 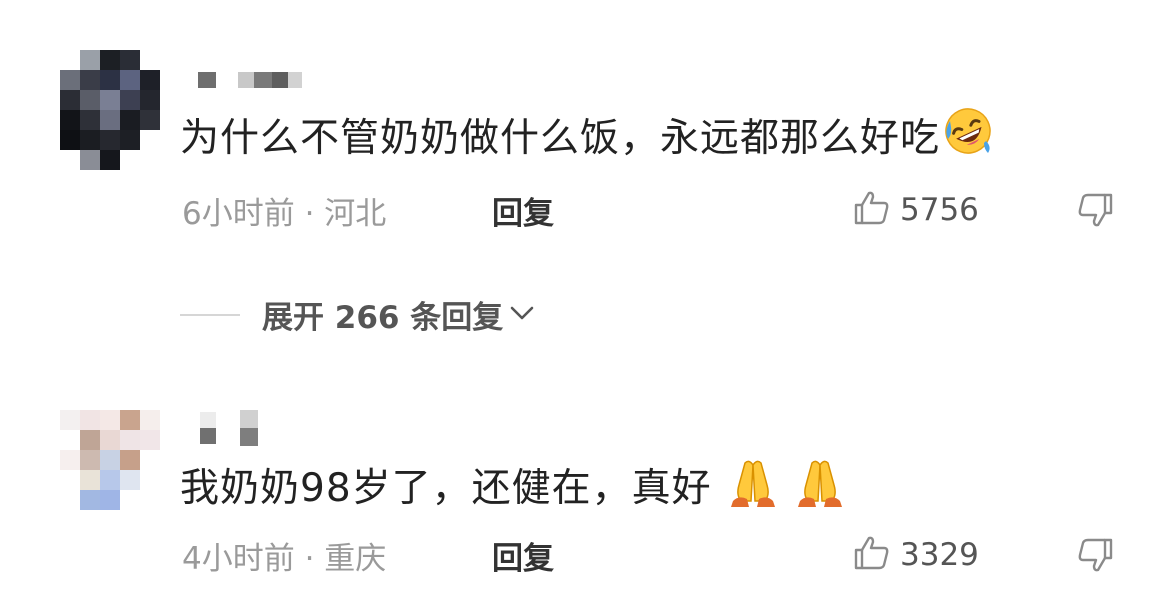 I want to click on comment-time: 6小时前, so click(x=238, y=214).